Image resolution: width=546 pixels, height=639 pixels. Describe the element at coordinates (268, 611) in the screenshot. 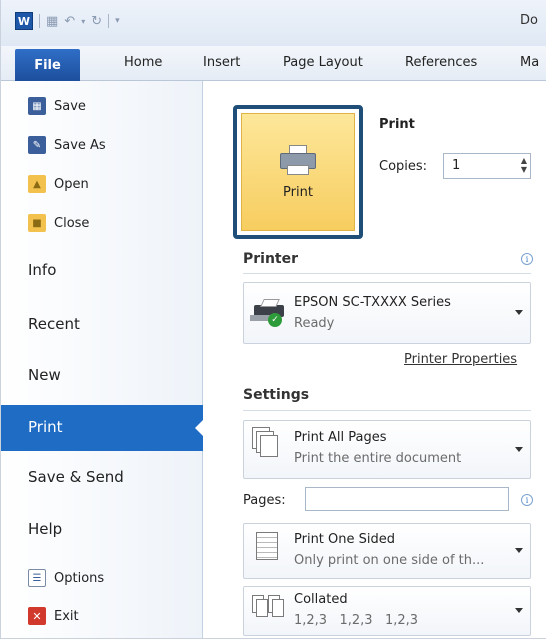

I see `collated-icon` at that location.